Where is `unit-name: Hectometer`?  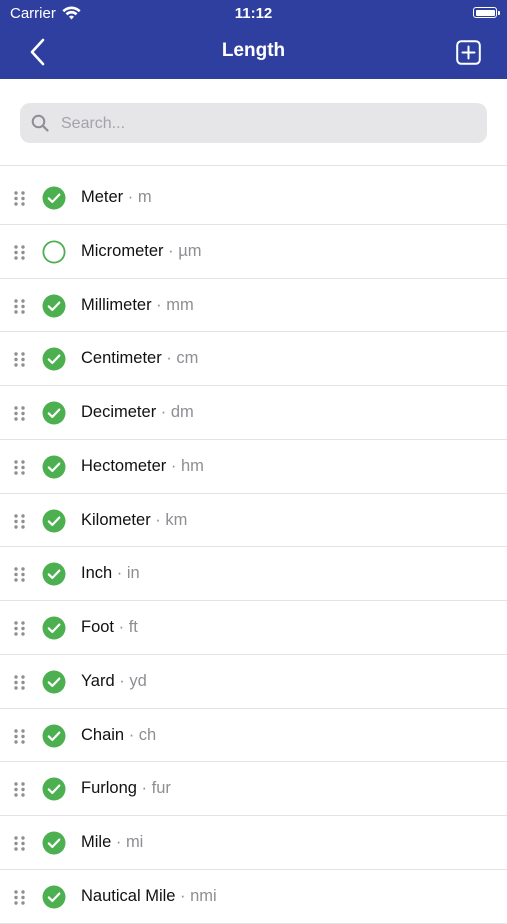
unit-name: Hectometer is located at coordinates (124, 465).